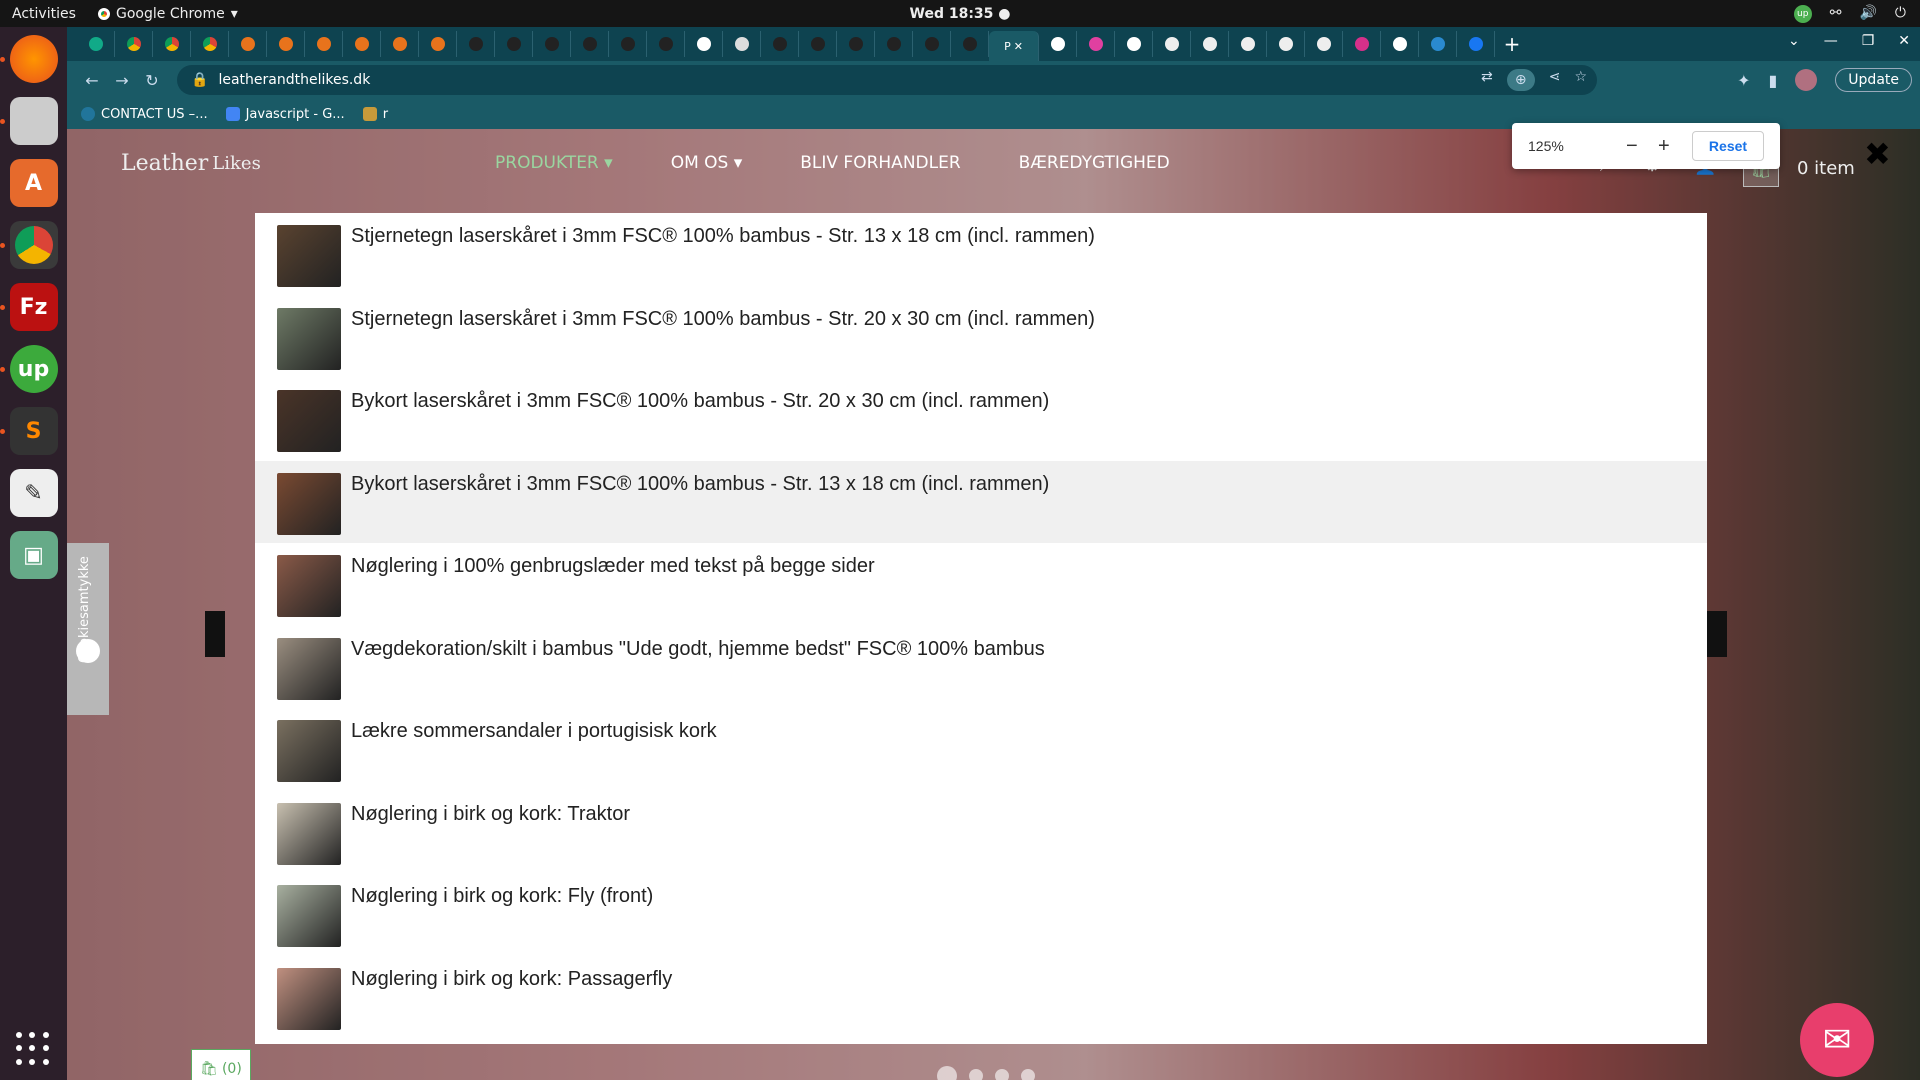  Describe the element at coordinates (33, 1049) in the screenshot. I see `show-applications-icon` at that location.